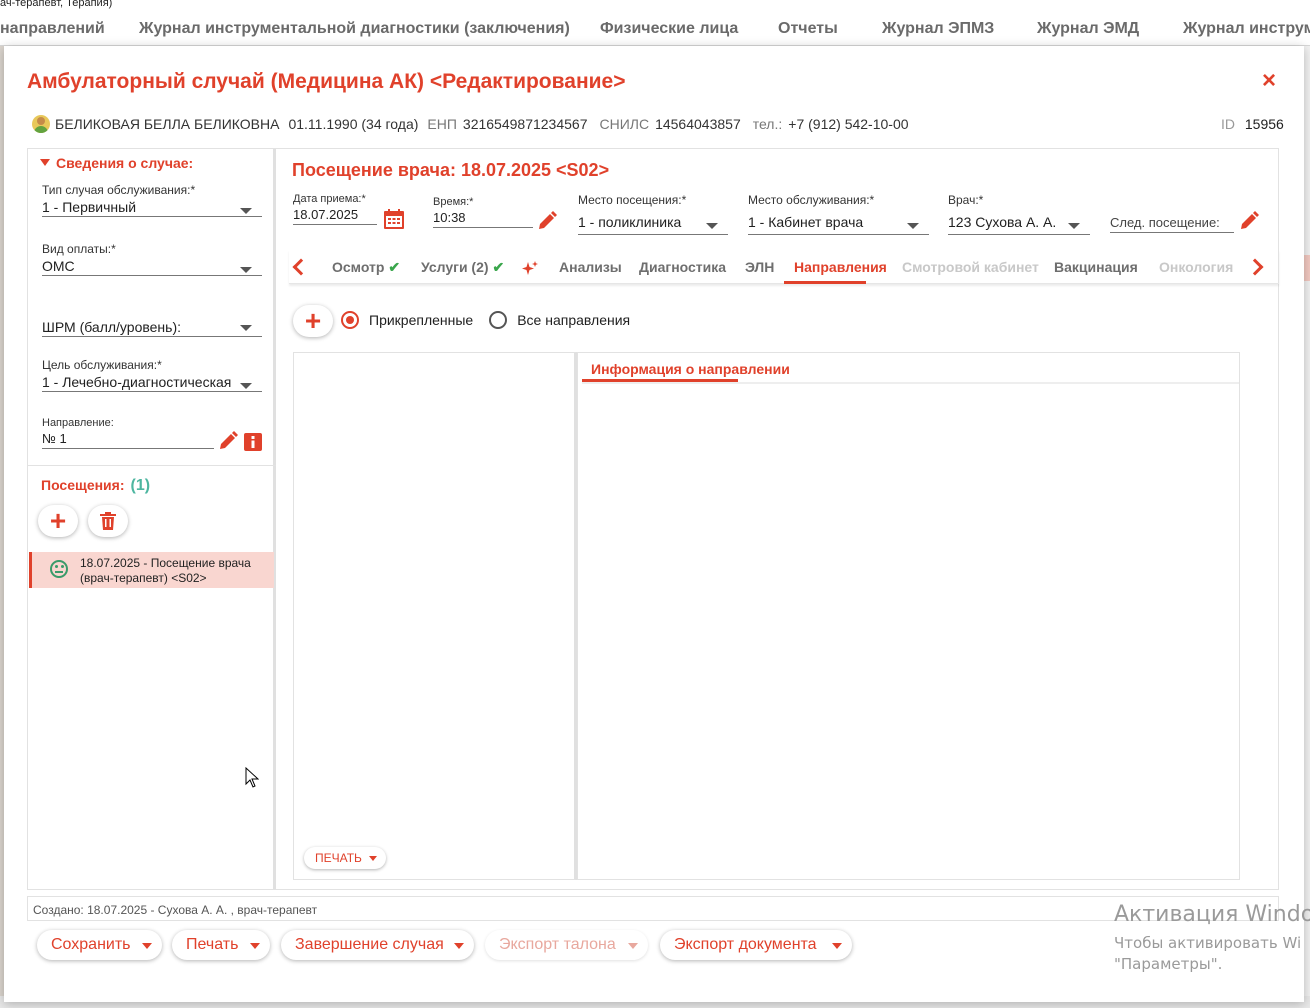 This screenshot has width=1310, height=1008. I want to click on background-breadcrumb: ач-терапевт, Терапия), so click(56, 4).